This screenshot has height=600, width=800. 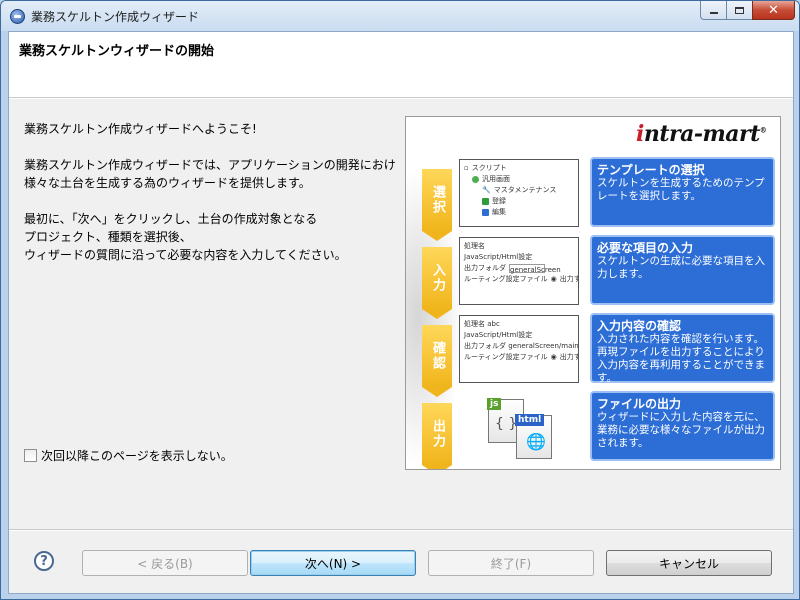 I want to click on step-box-template: テンプレートの選択 スケルトンを生成するためのテンプレートを選択します。, so click(x=682, y=192).